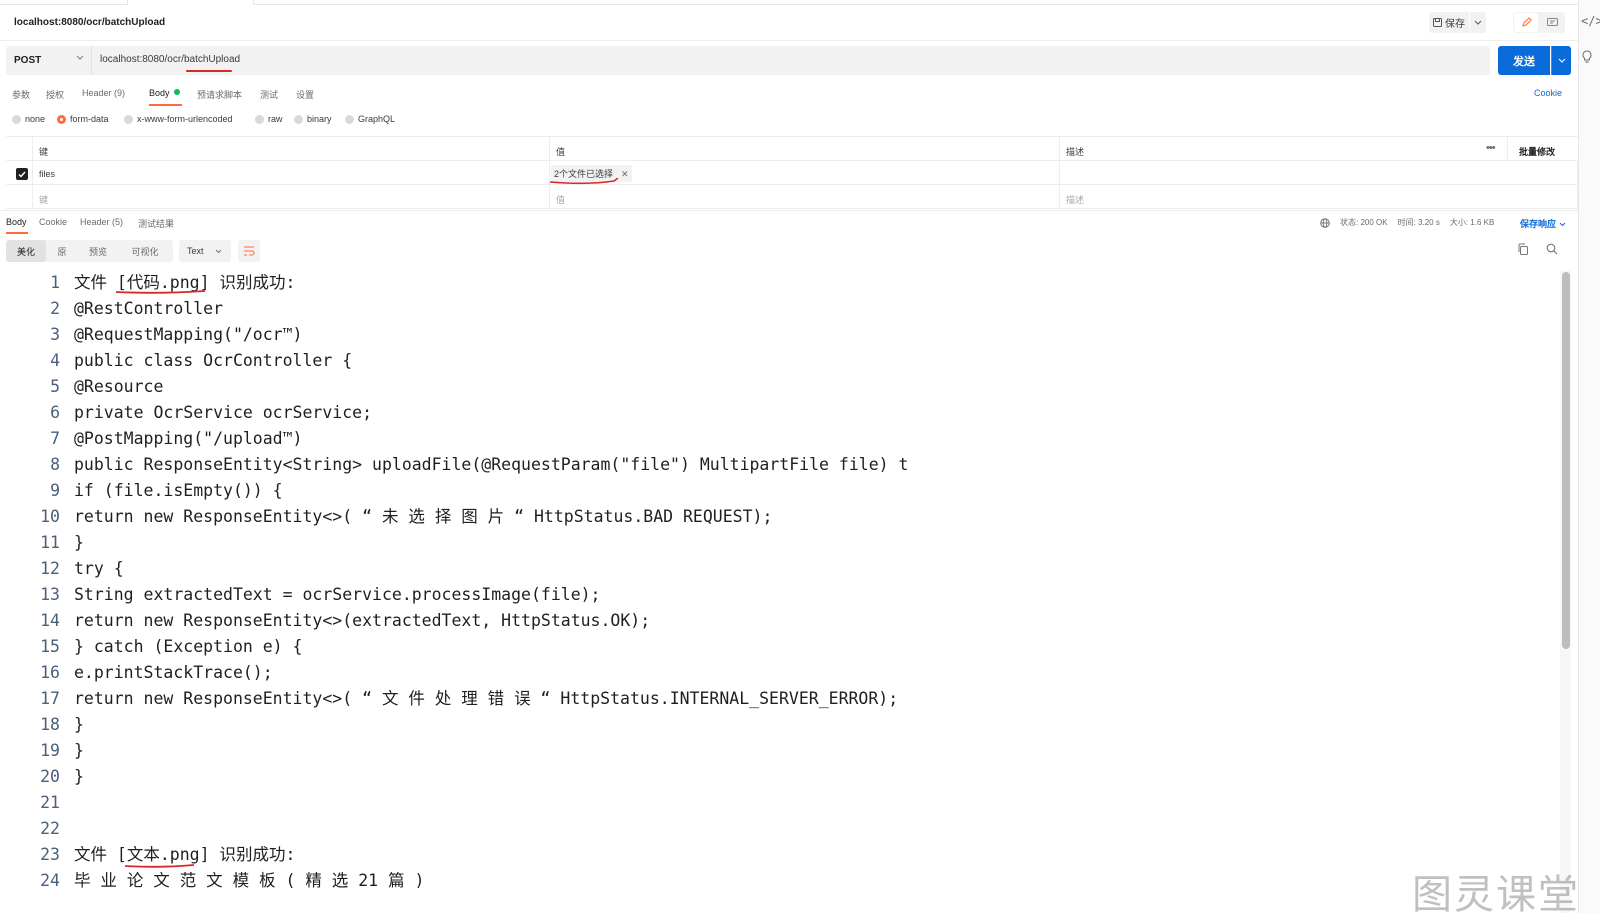 The image size is (1600, 913). What do you see at coordinates (16, 222) in the screenshot?
I see `resp-tab-body: Body` at bounding box center [16, 222].